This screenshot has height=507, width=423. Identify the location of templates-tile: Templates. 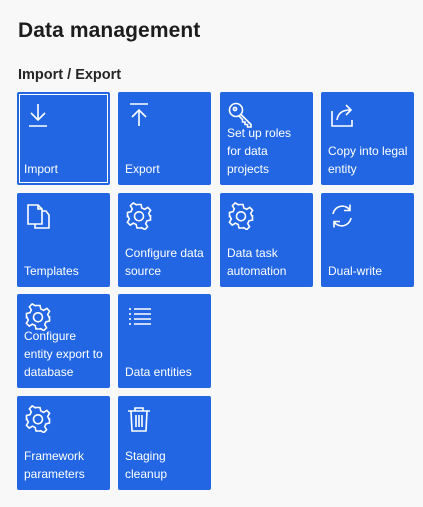
(63, 240).